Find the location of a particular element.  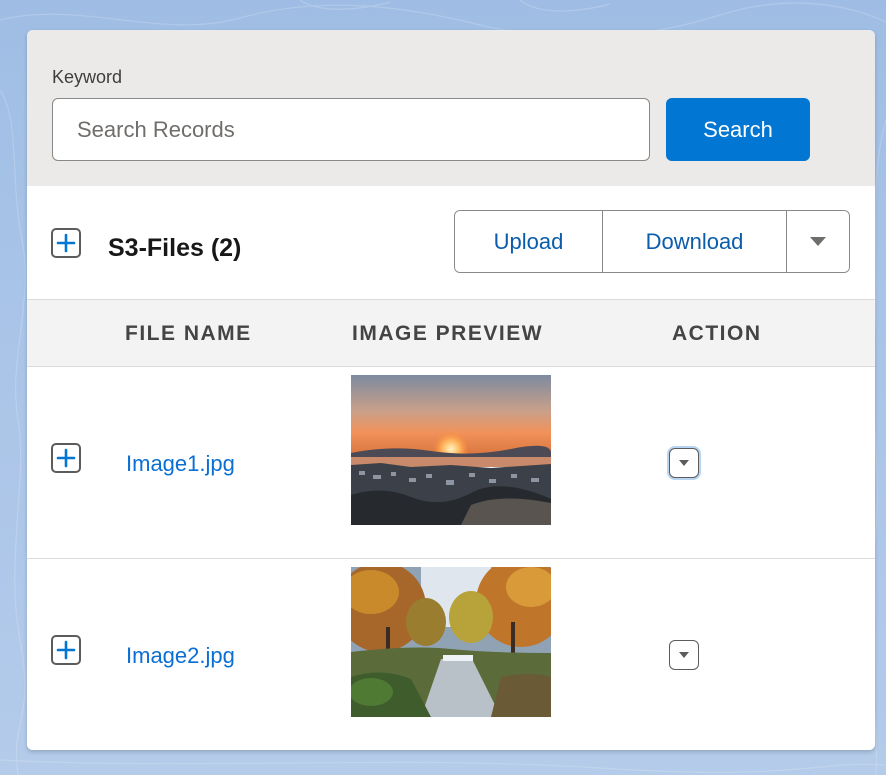

expand-all-button is located at coordinates (66, 243).